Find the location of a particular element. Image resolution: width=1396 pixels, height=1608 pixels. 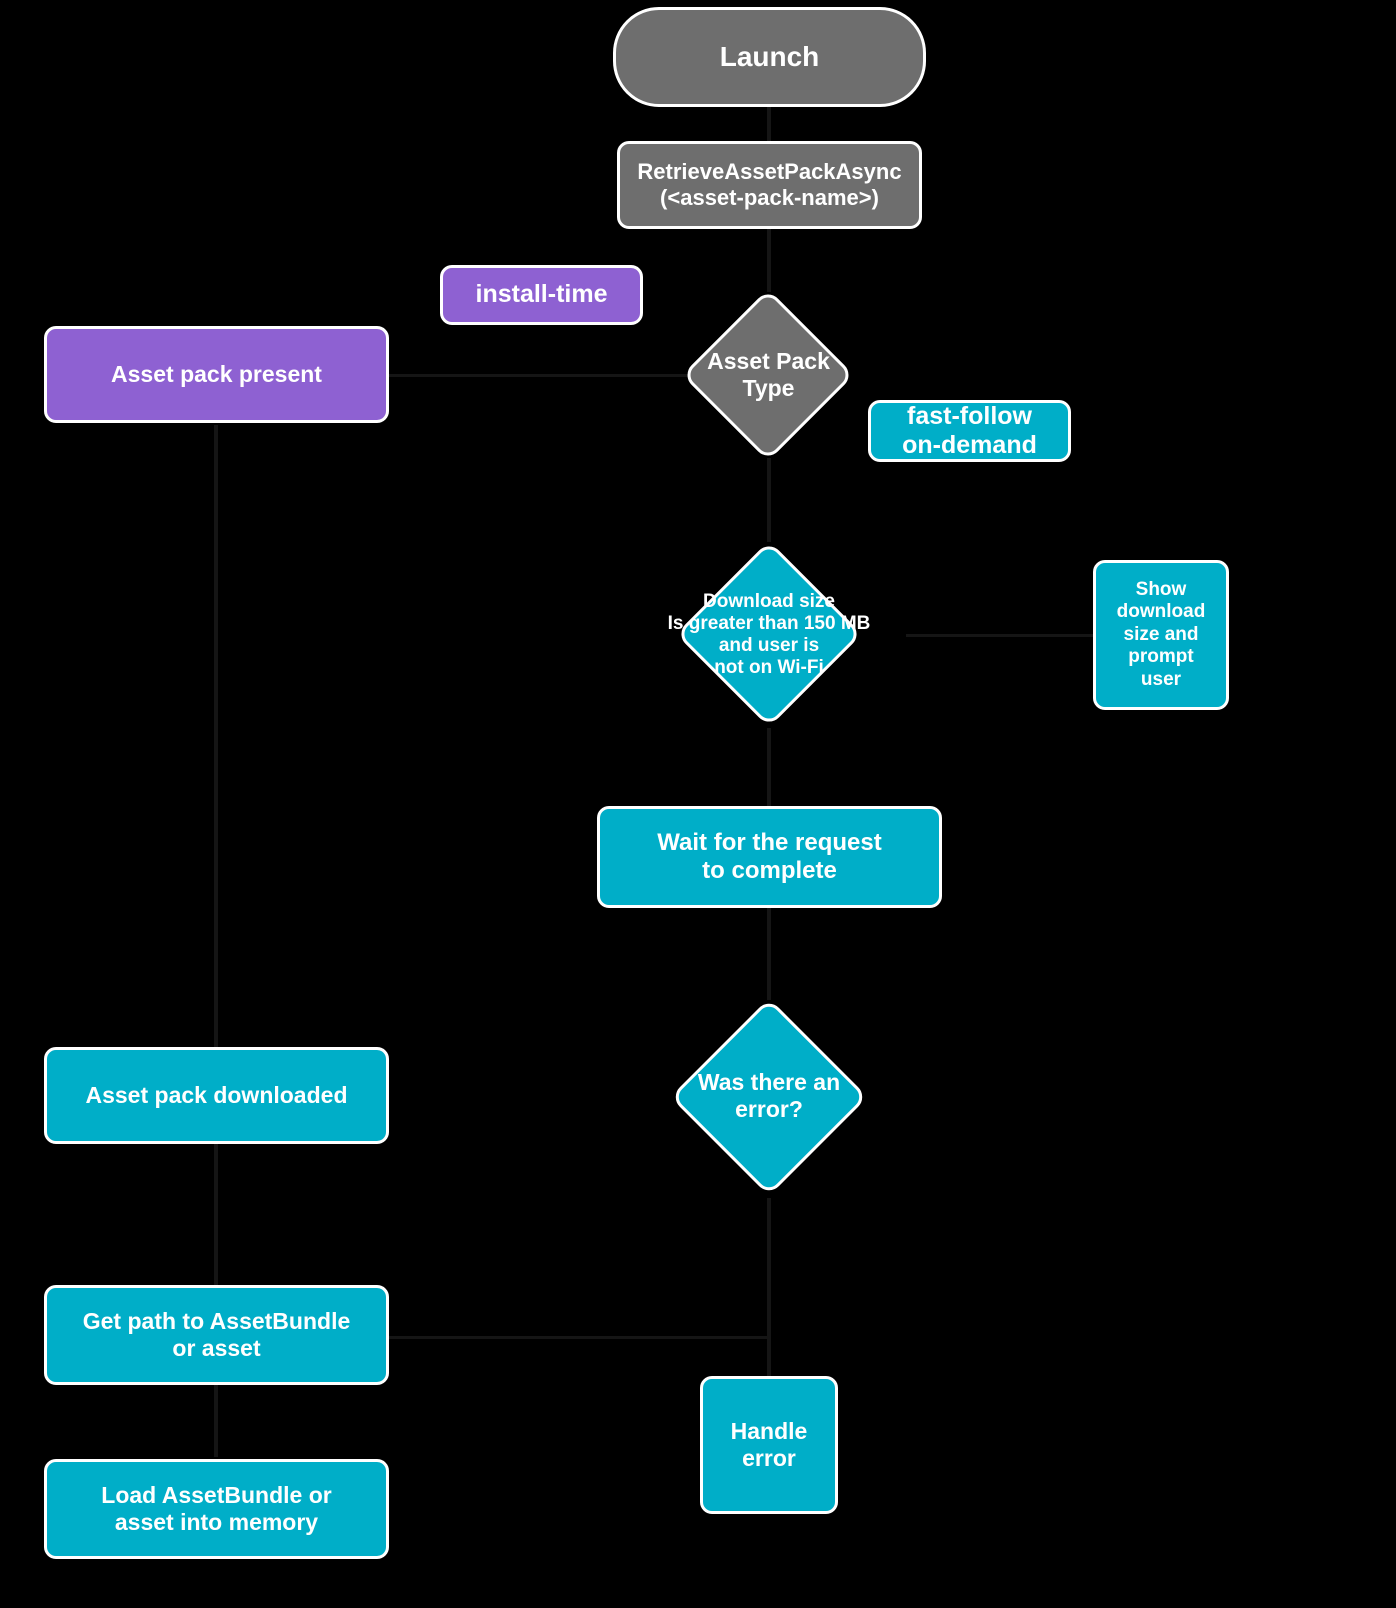

node-get-path: Get path to AssetBundle or asset is located at coordinates (216, 1335).